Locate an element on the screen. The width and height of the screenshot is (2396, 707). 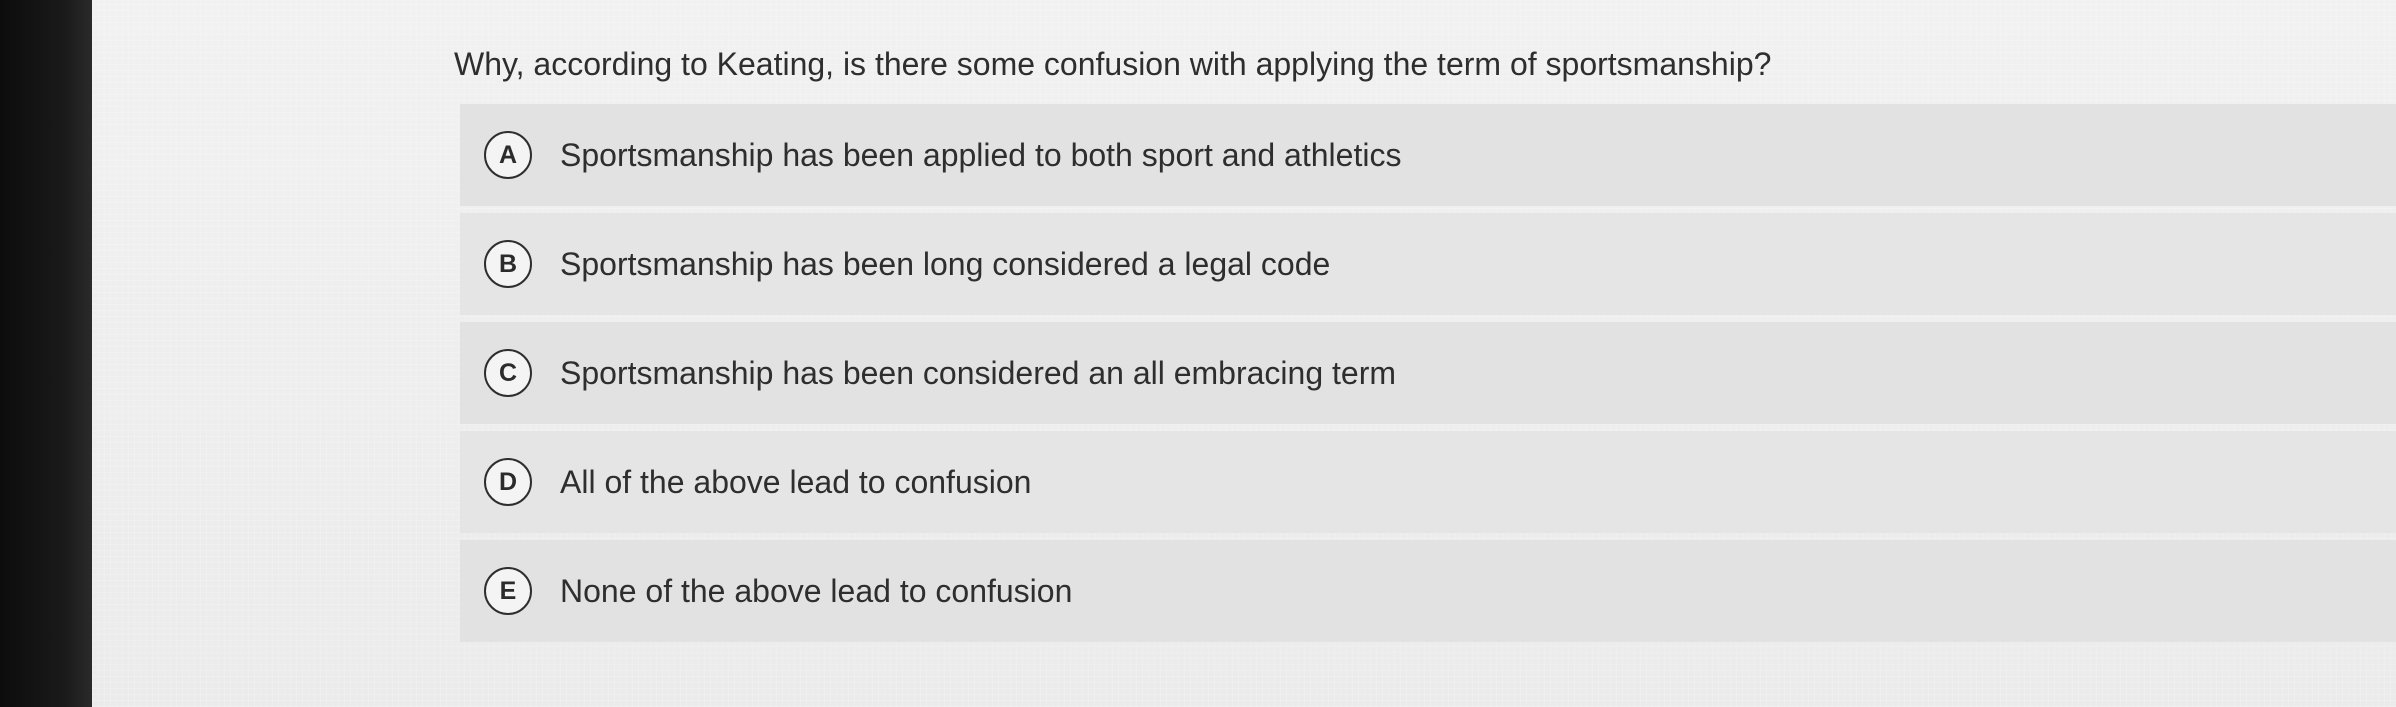
option-e-radio: E is located at coordinates (508, 591).